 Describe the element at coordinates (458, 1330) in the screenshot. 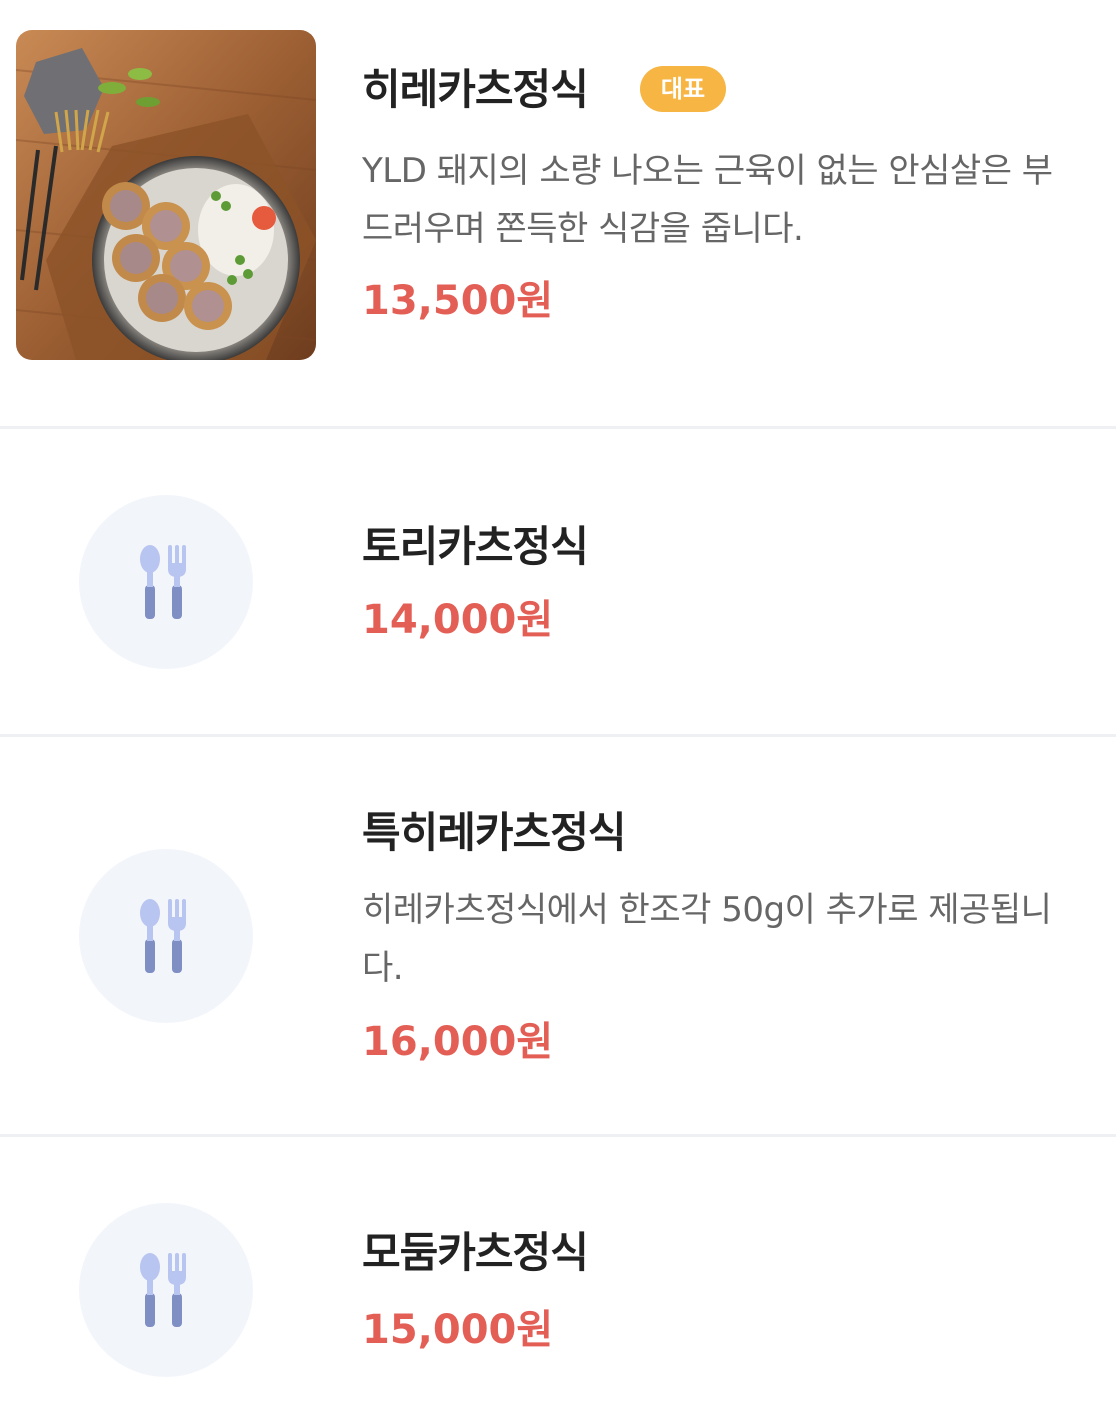

I see `menu-item-price: 15,000원` at that location.